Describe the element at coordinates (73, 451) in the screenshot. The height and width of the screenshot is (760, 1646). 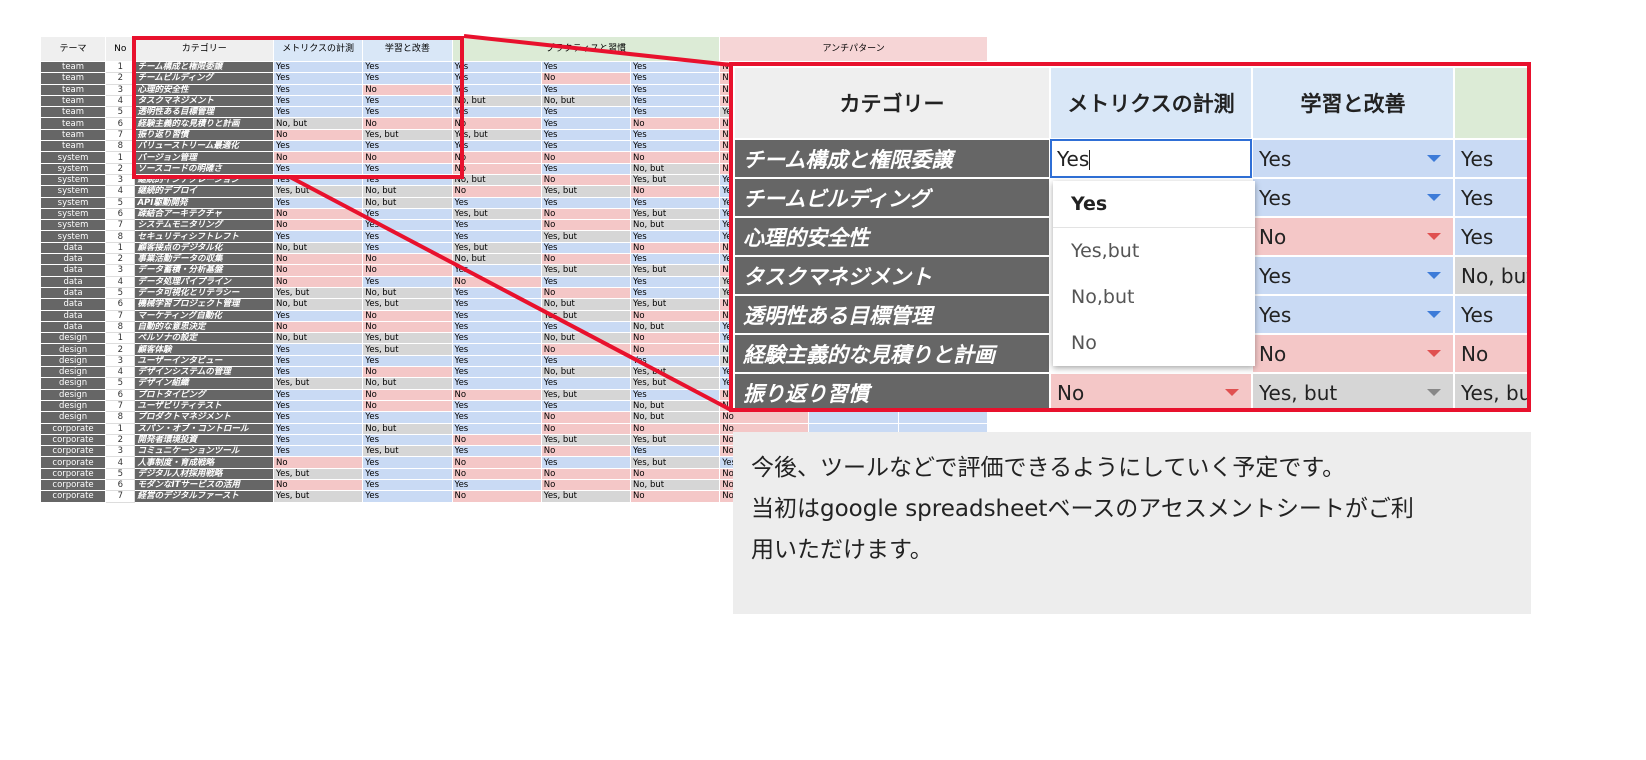
I see `theme-cell: corporate` at that location.